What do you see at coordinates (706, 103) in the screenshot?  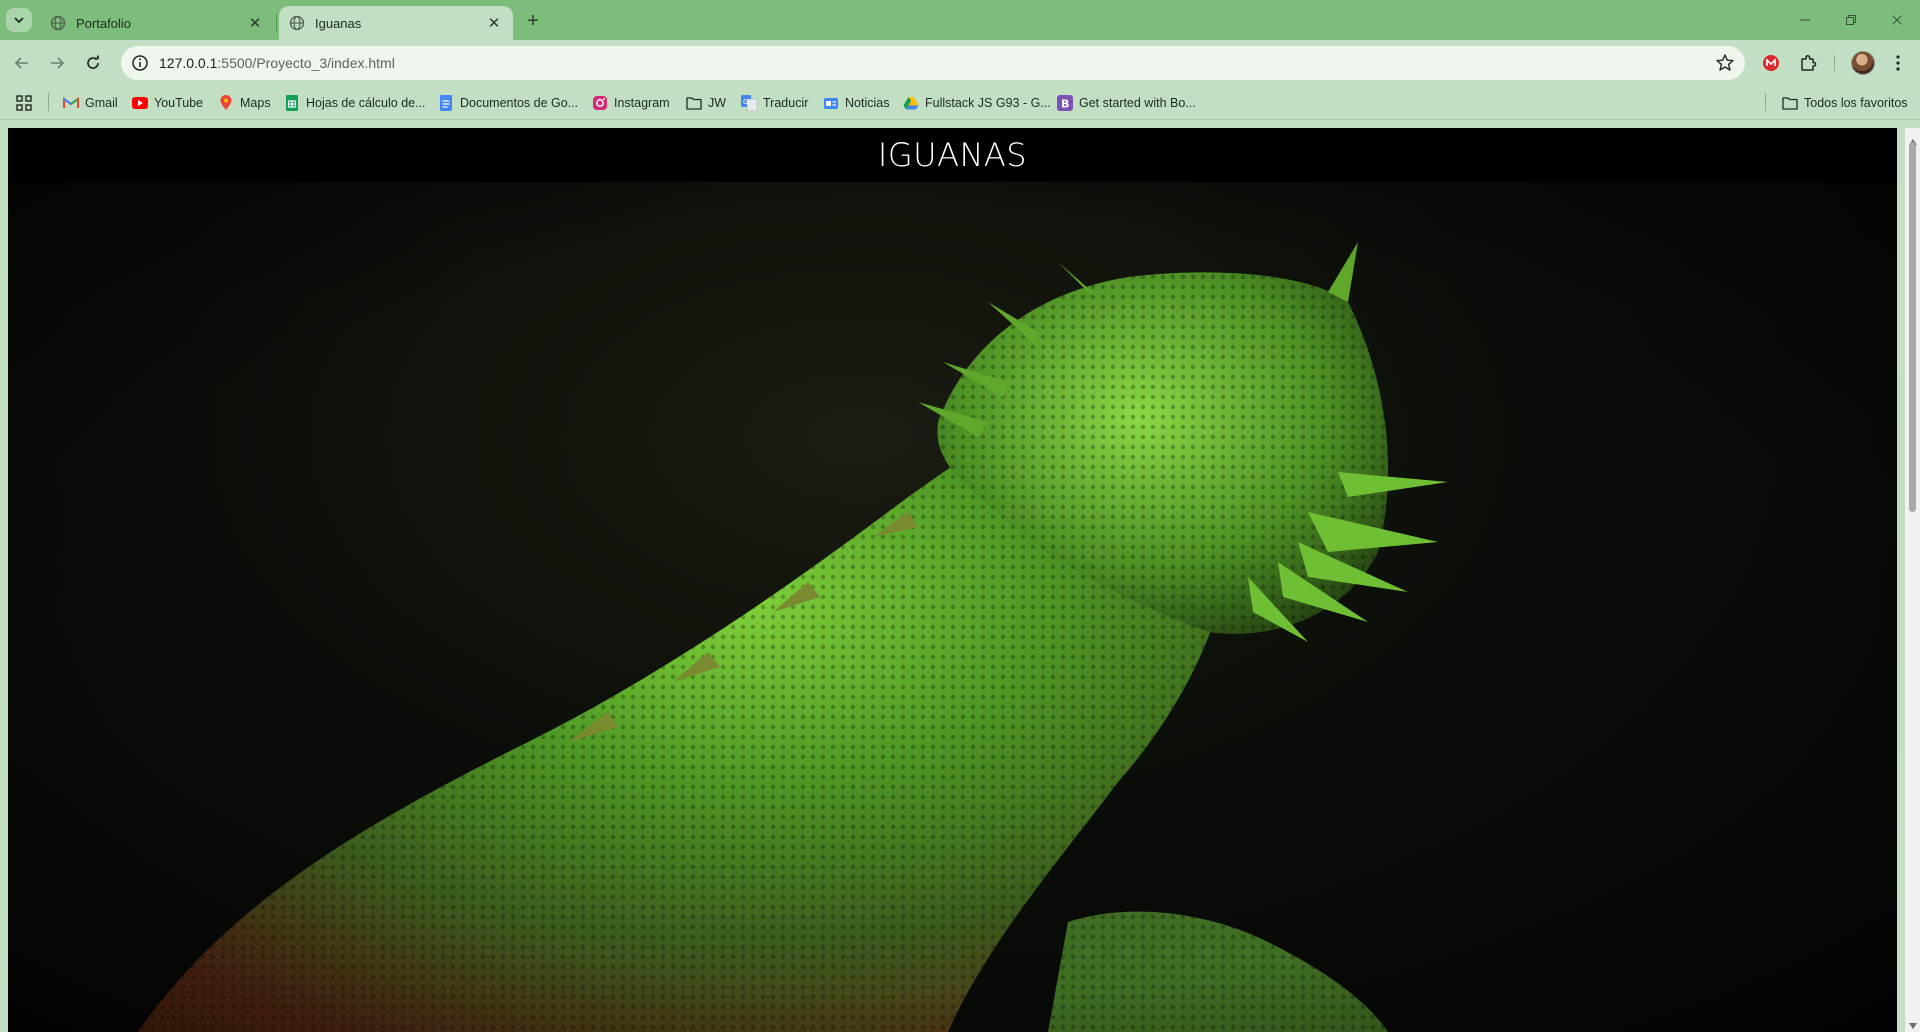 I see `bookmark-jw-folder: JW` at bounding box center [706, 103].